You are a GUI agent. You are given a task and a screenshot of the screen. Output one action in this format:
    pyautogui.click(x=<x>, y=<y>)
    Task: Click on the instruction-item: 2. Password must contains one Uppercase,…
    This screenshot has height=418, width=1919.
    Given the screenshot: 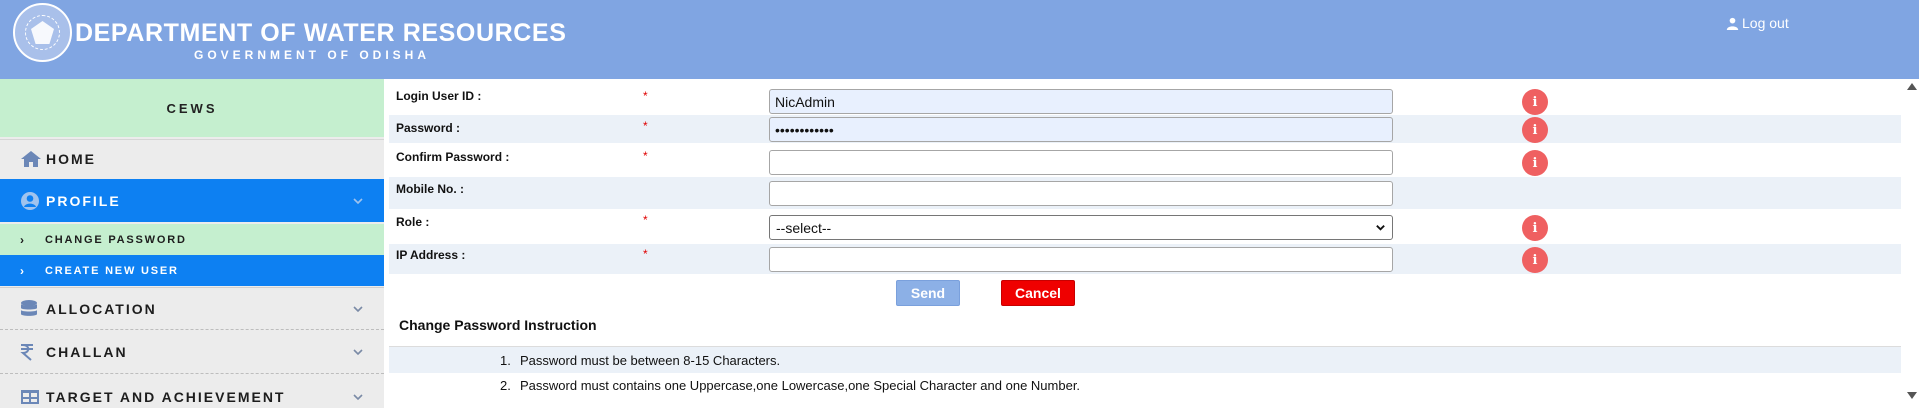 What is the action you would take?
    pyautogui.click(x=1145, y=385)
    